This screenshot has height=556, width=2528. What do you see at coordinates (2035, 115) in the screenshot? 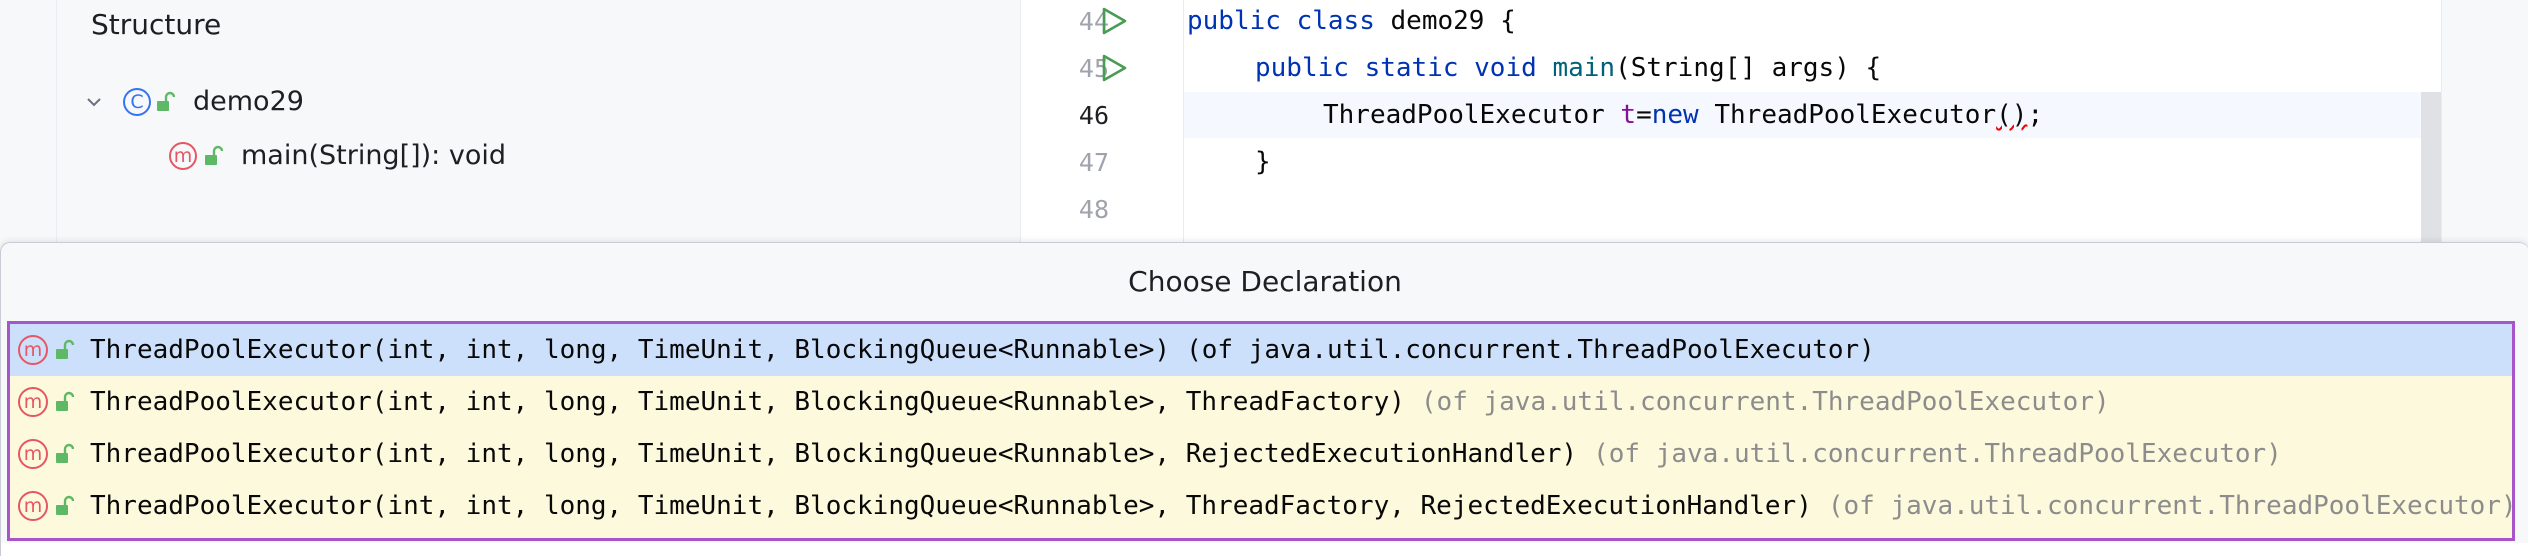
I see `semicolon: ;` at bounding box center [2035, 115].